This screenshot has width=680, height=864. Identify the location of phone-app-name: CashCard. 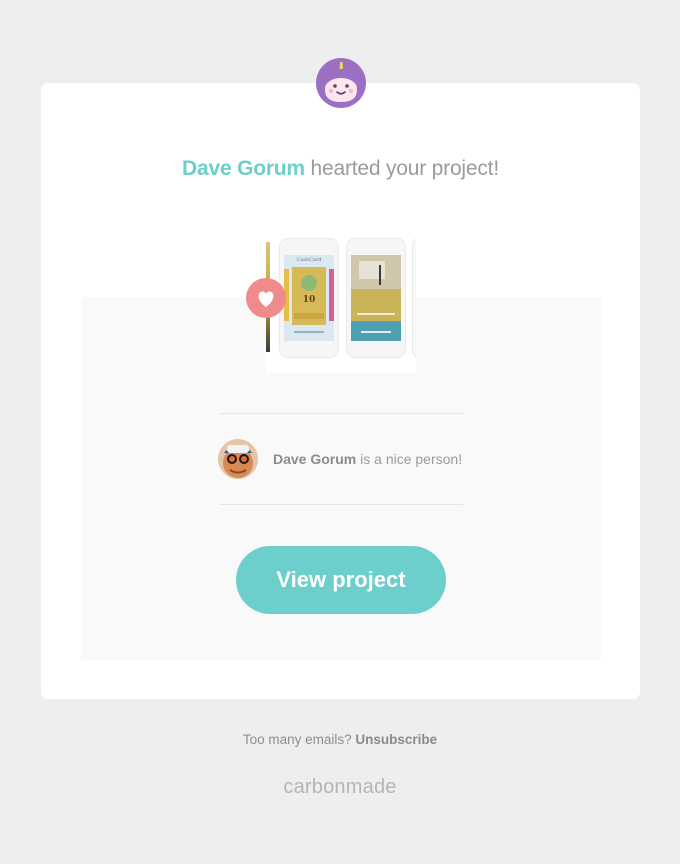
(309, 260).